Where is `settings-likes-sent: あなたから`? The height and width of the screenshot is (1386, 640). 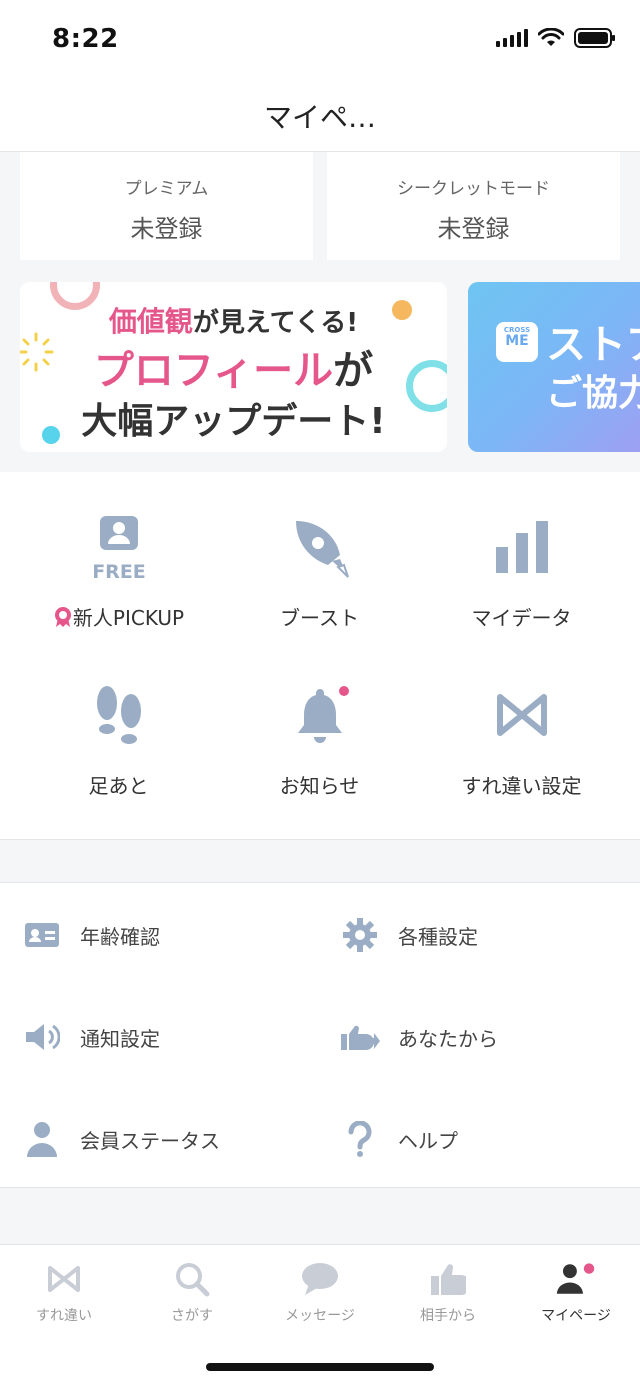 settings-likes-sent: あなたから is located at coordinates (490, 1037).